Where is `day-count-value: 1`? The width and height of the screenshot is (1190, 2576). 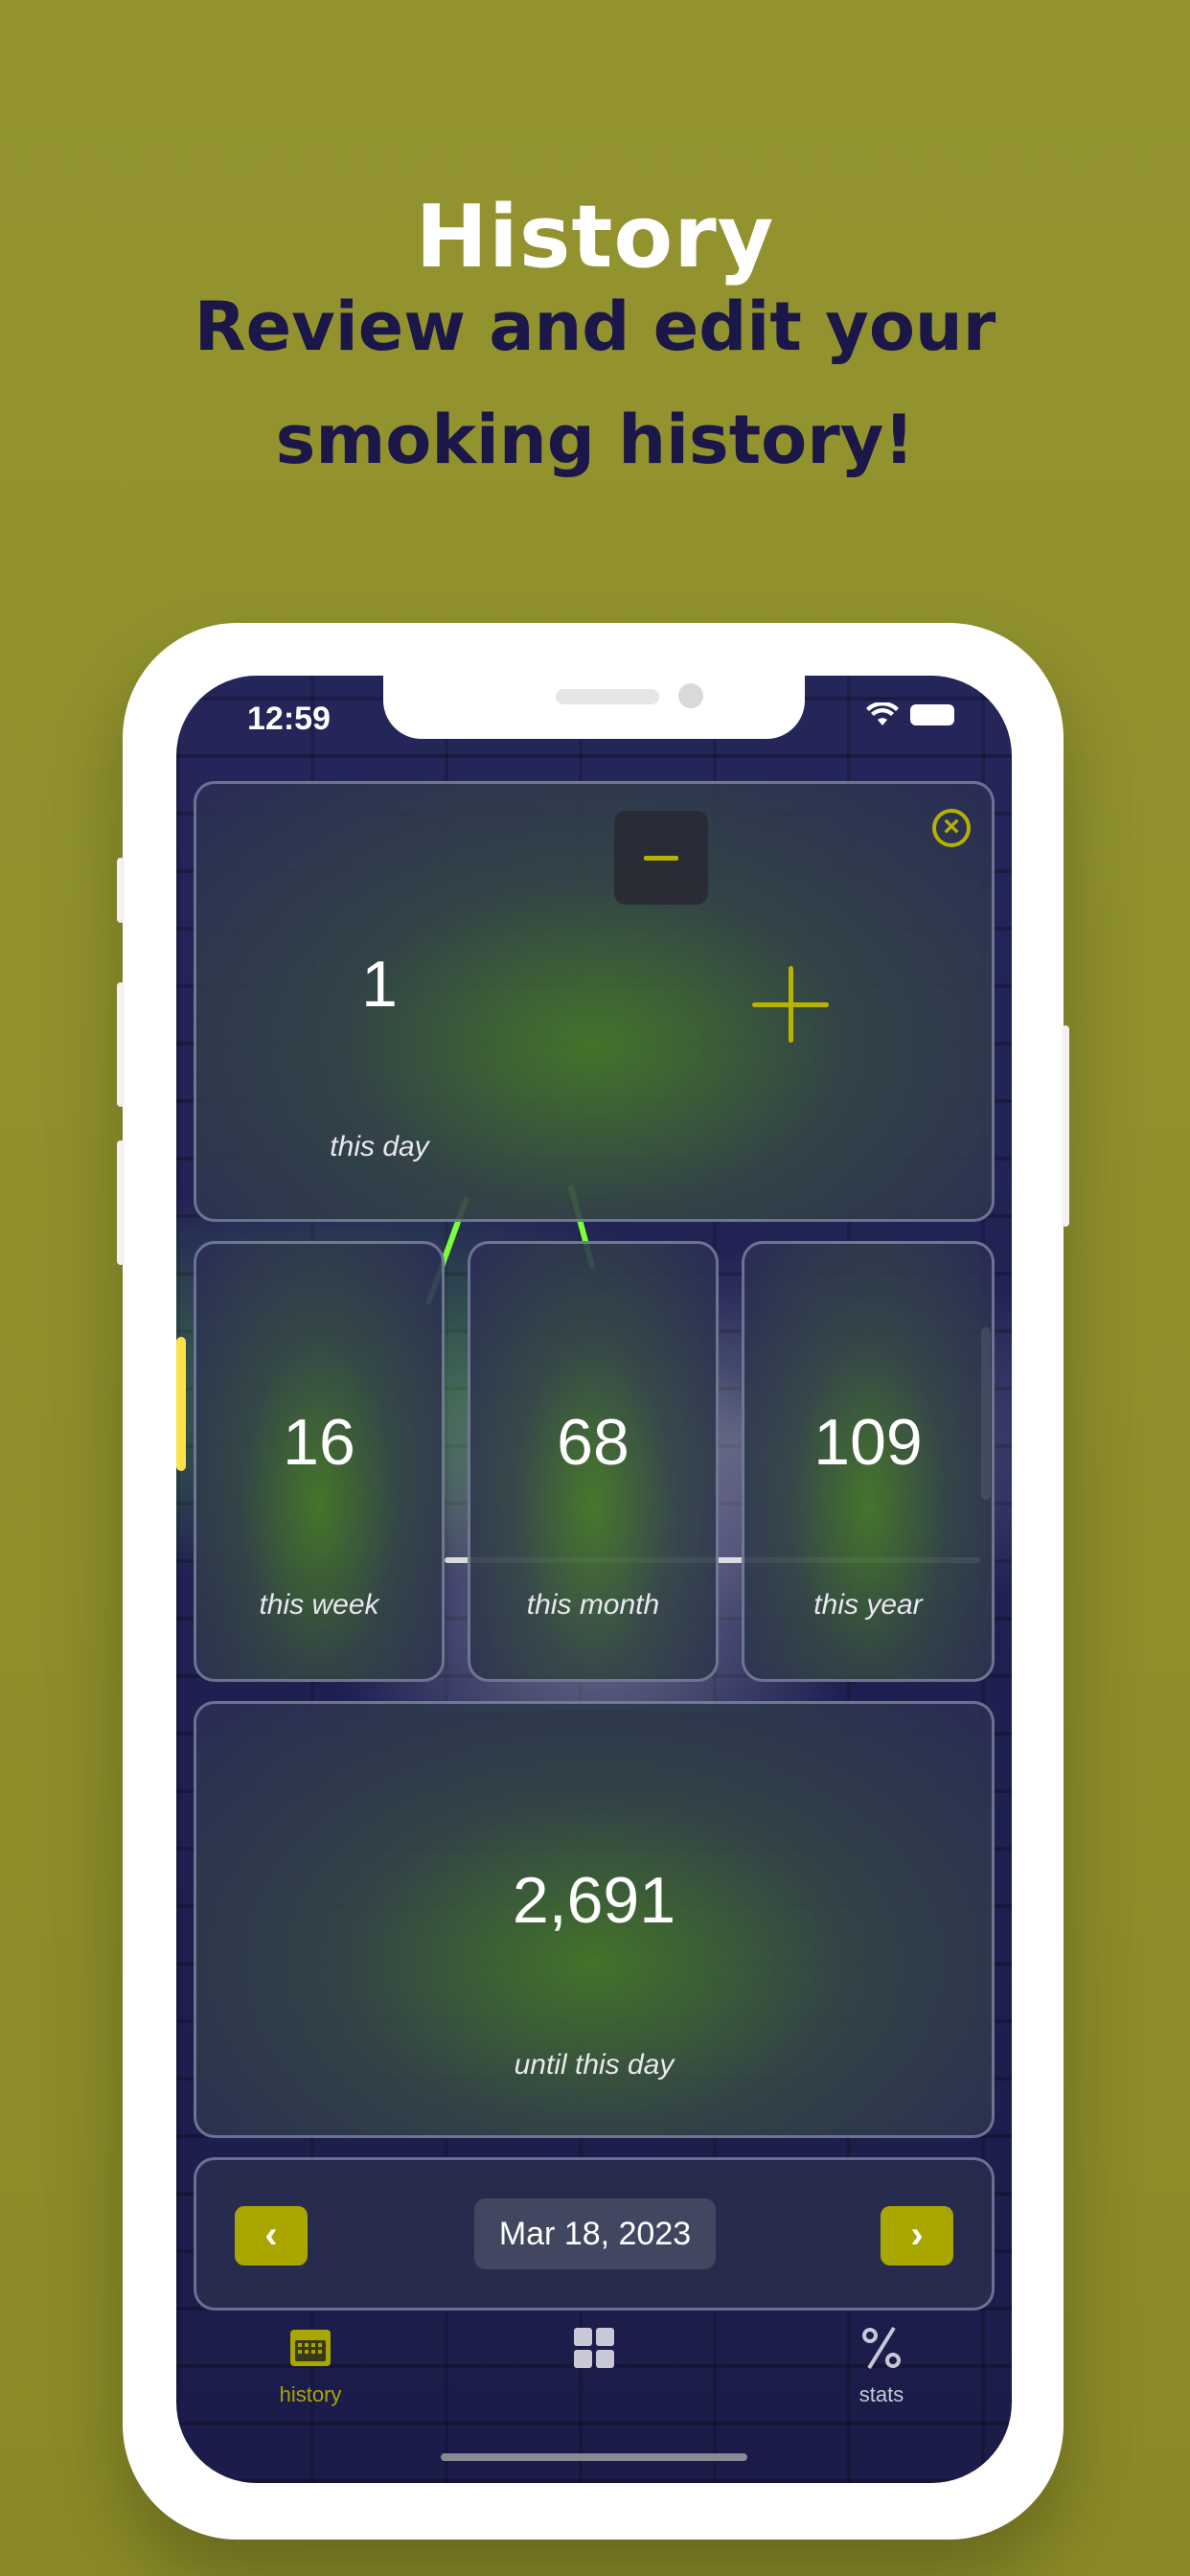 day-count-value: 1 is located at coordinates (380, 985).